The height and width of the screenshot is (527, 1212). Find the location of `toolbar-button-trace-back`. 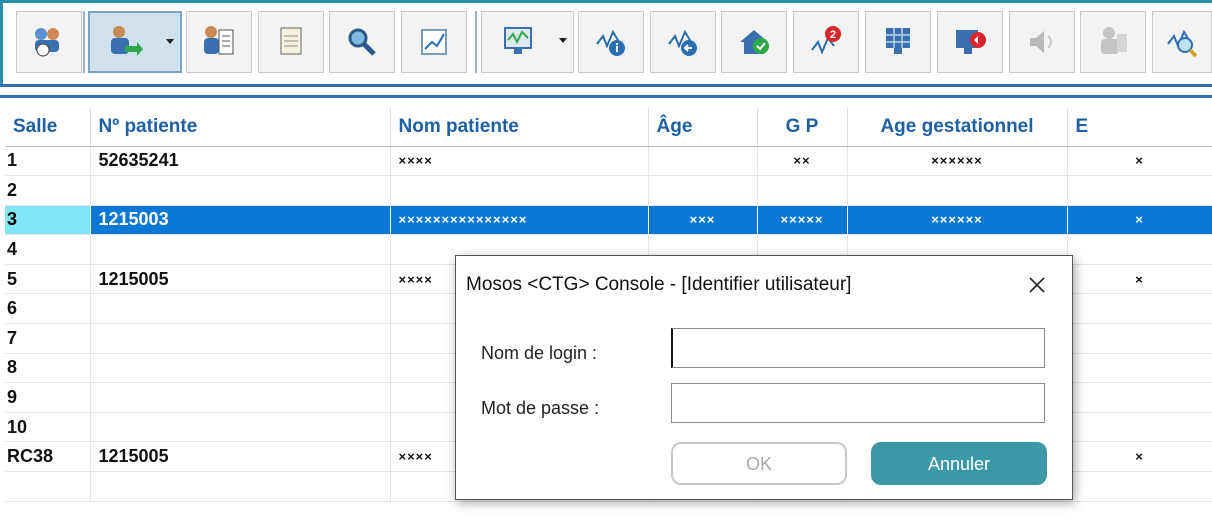

toolbar-button-trace-back is located at coordinates (683, 42).